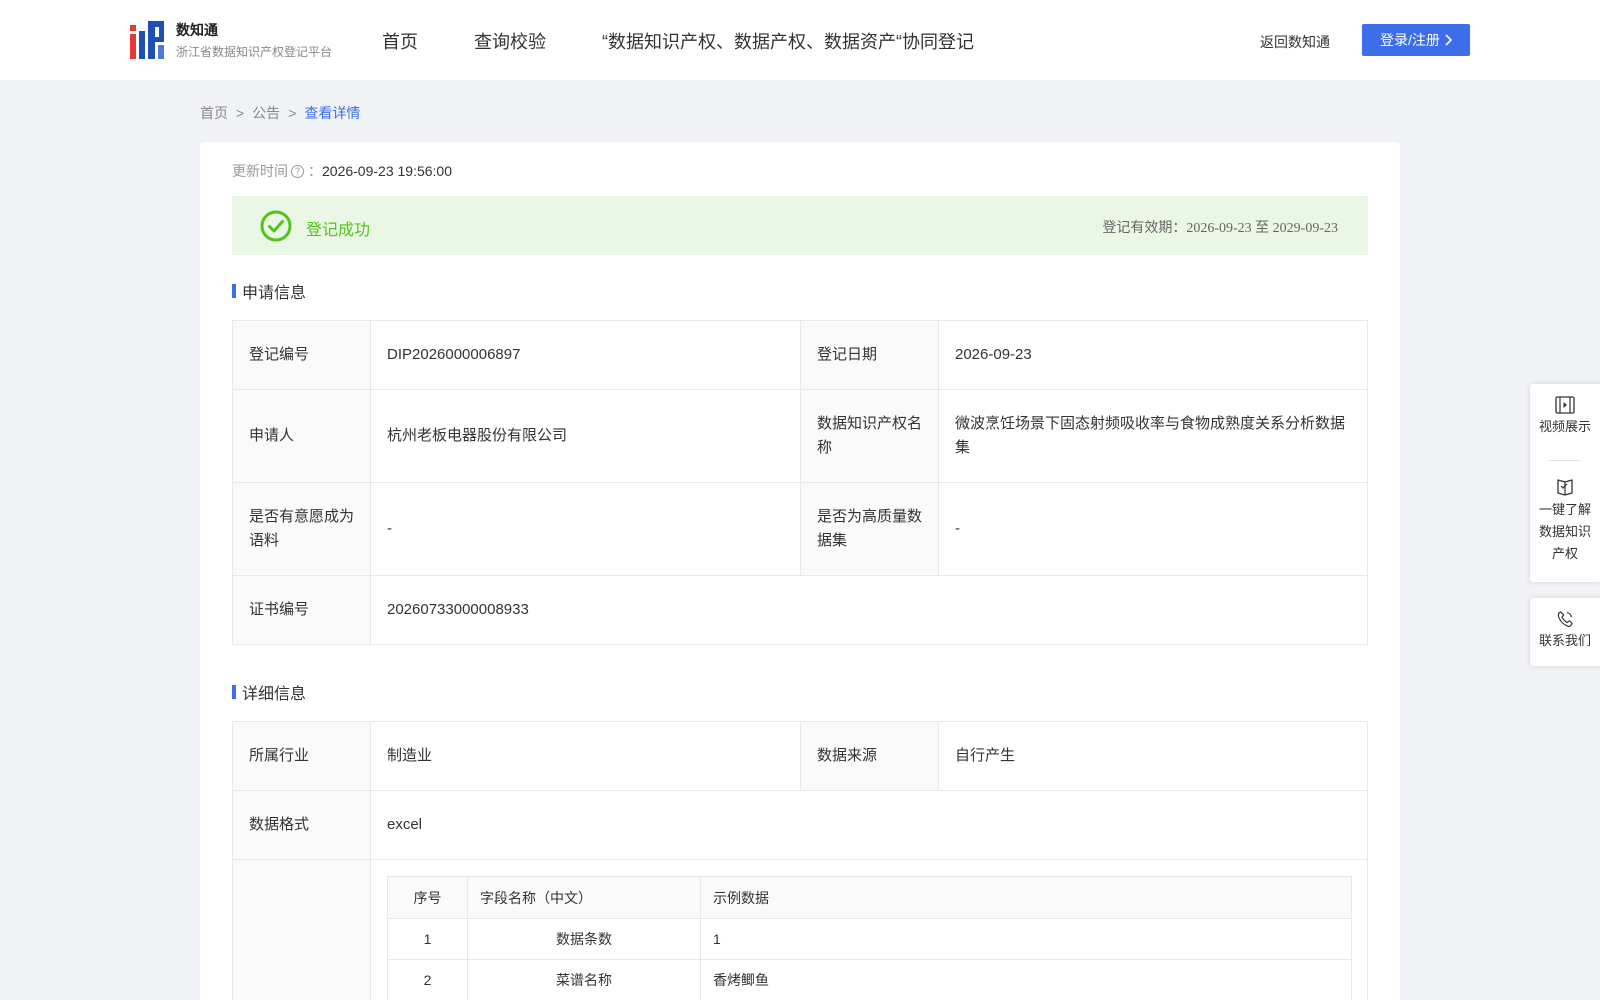 This screenshot has width=1600, height=1000. I want to click on book-icon, so click(1565, 487).